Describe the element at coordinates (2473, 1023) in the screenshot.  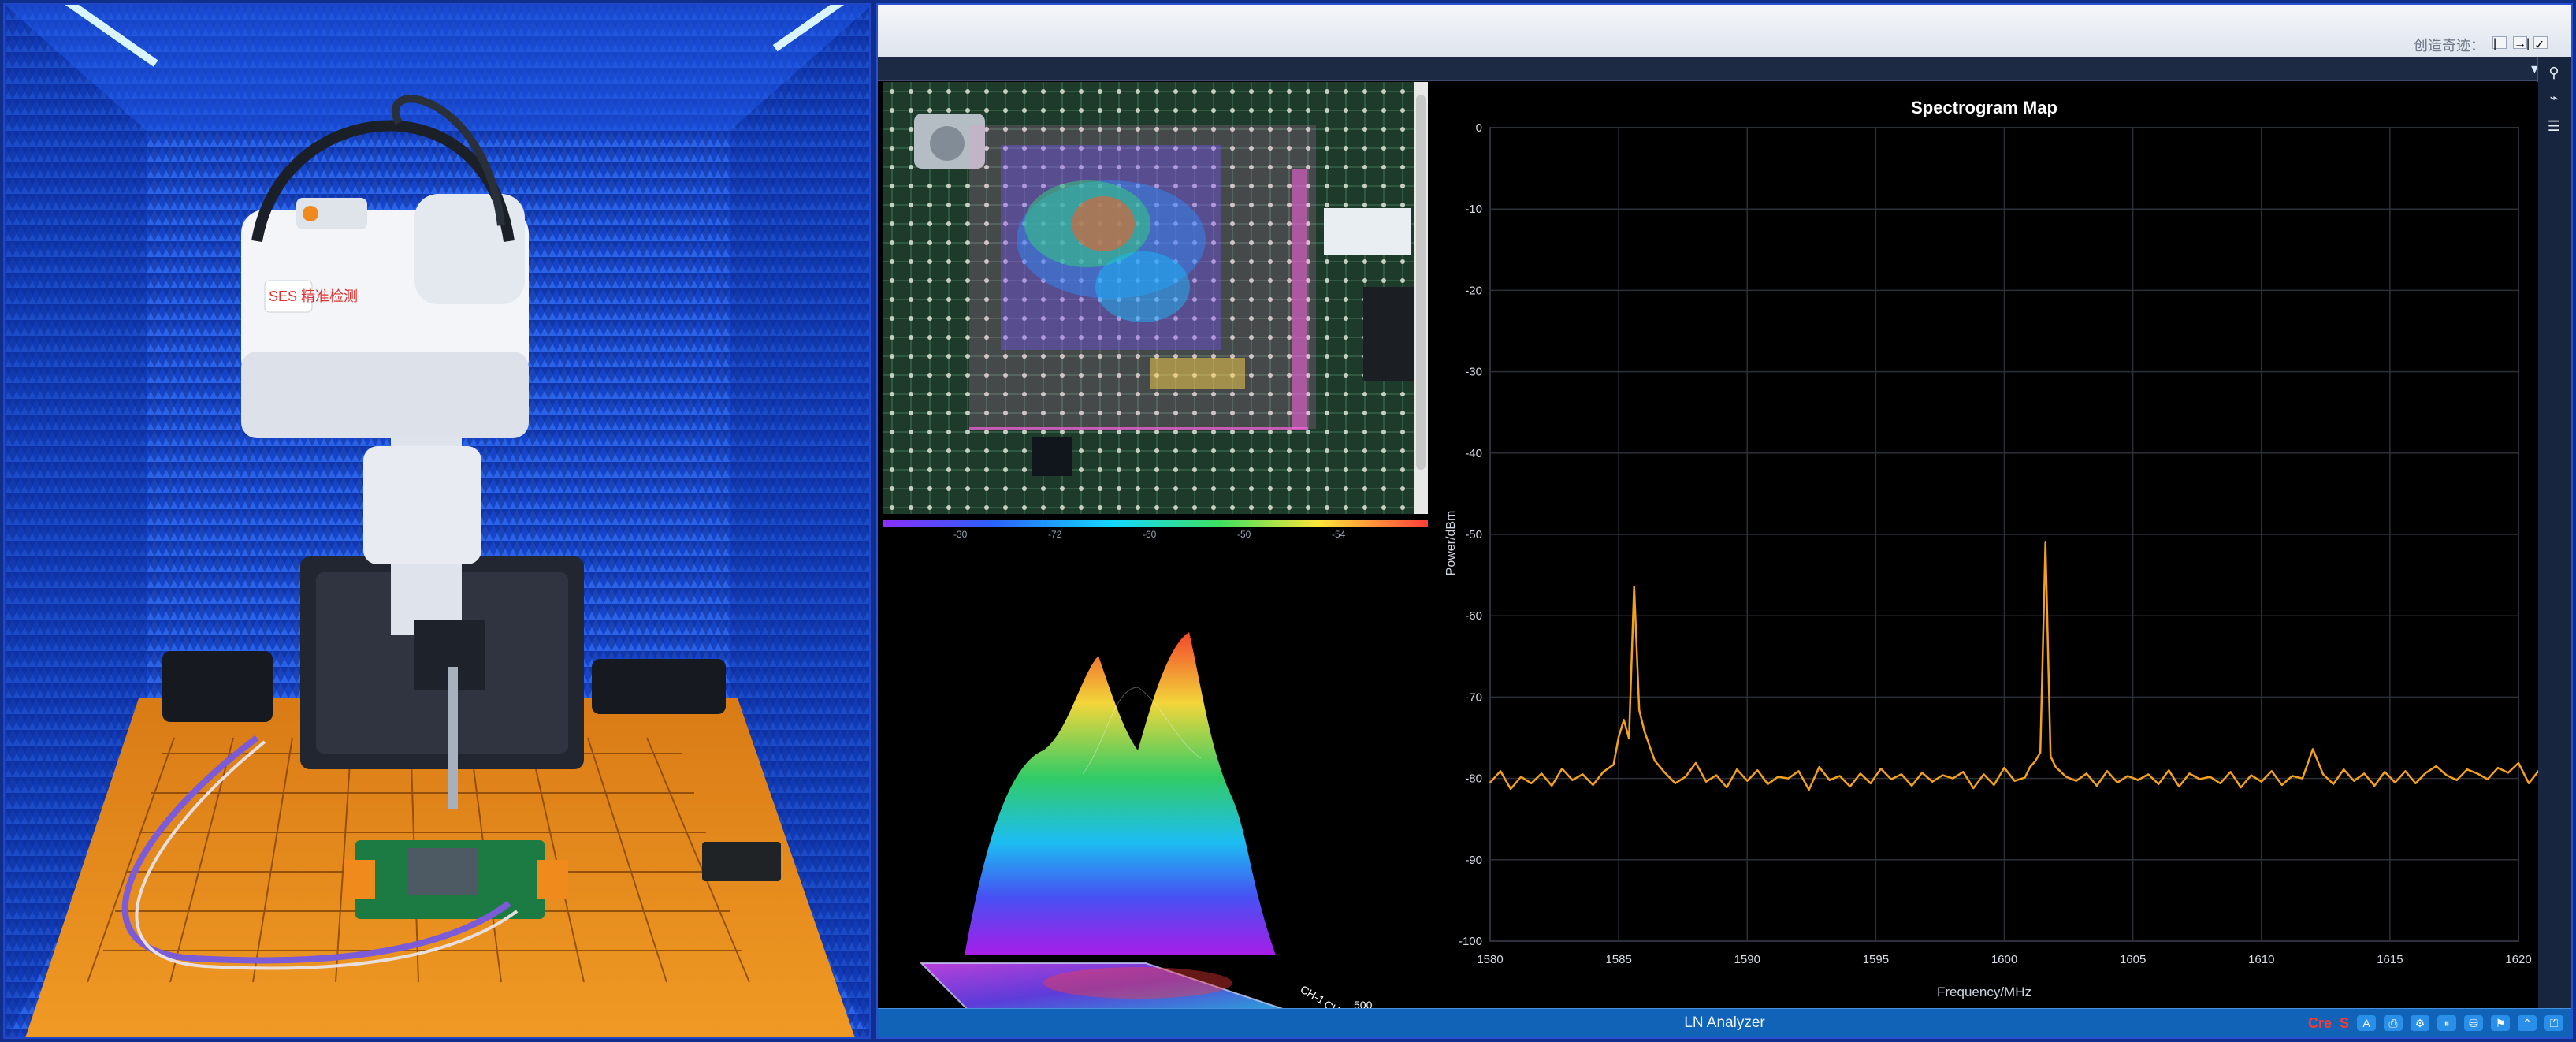
I see `tray-storage-icon: ⛁` at that location.